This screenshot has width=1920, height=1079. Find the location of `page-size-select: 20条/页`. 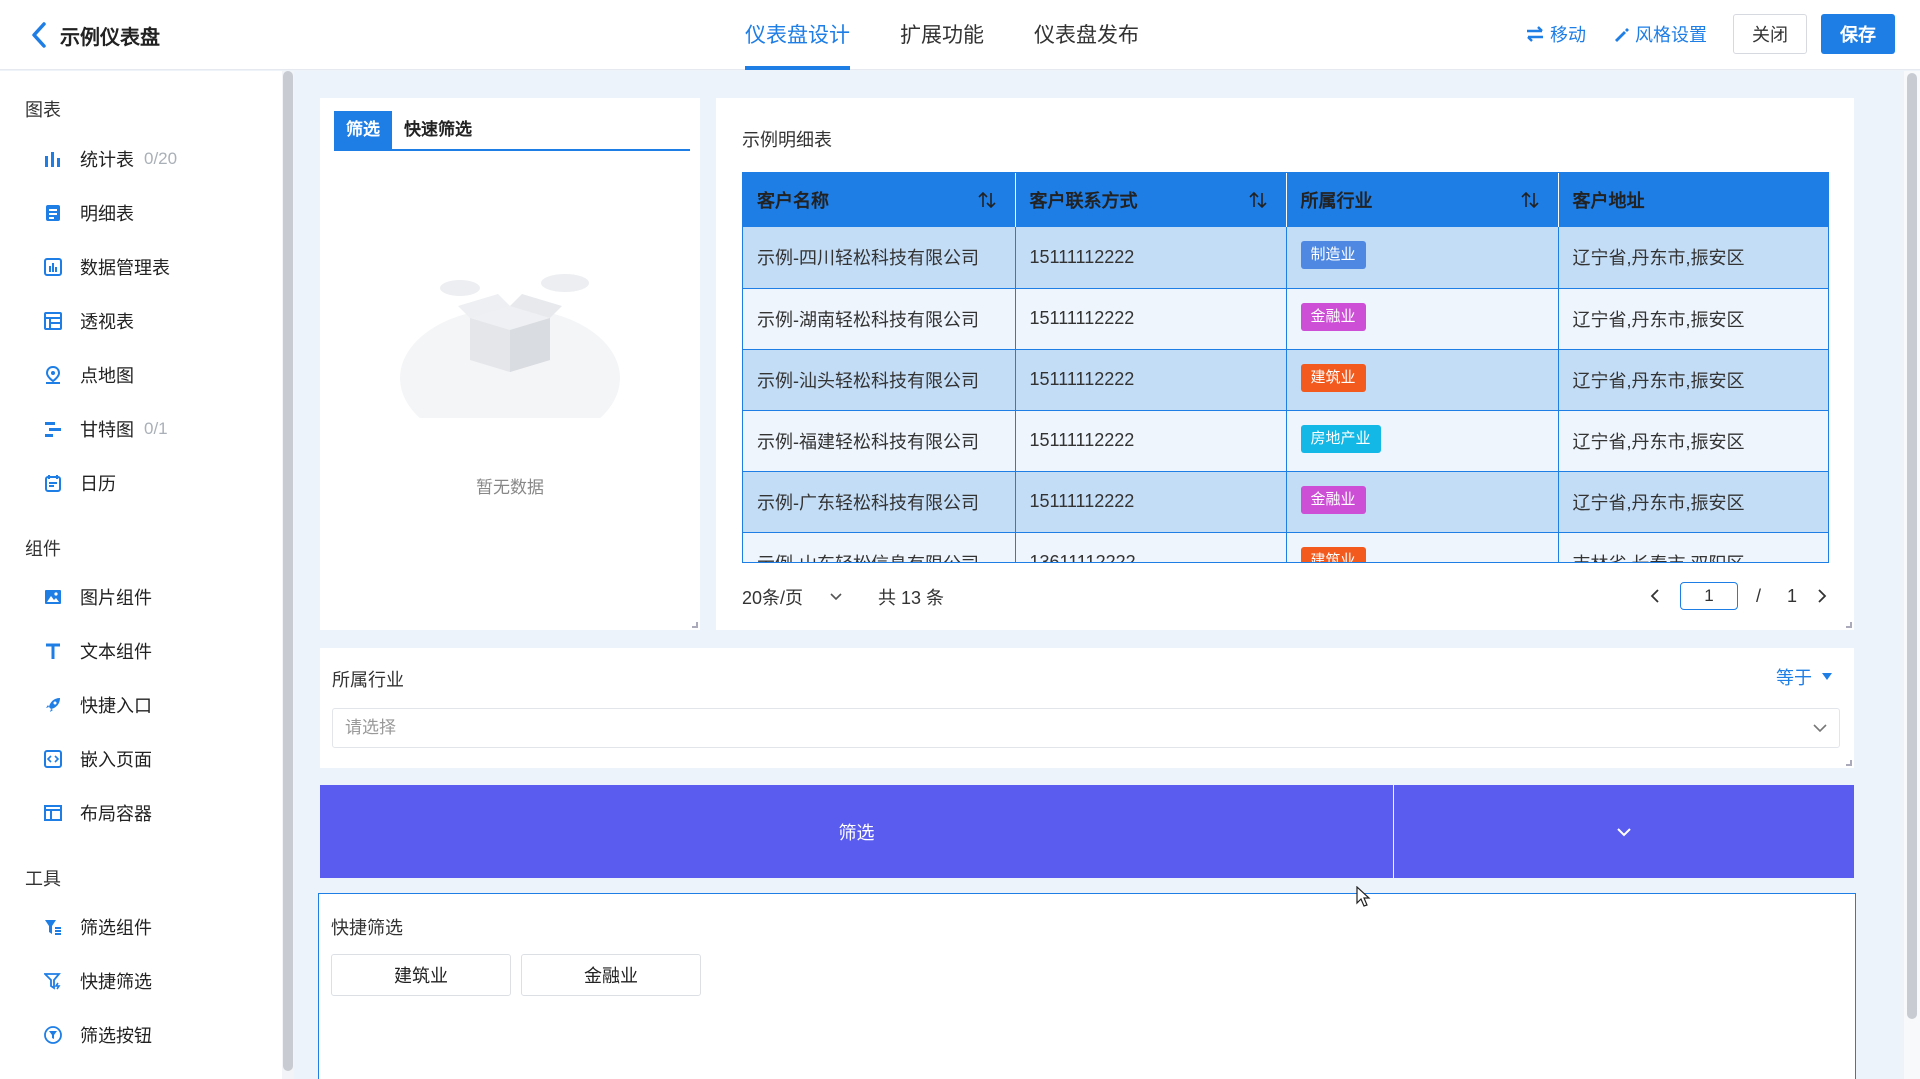

page-size-select: 20条/页 is located at coordinates (792, 597).